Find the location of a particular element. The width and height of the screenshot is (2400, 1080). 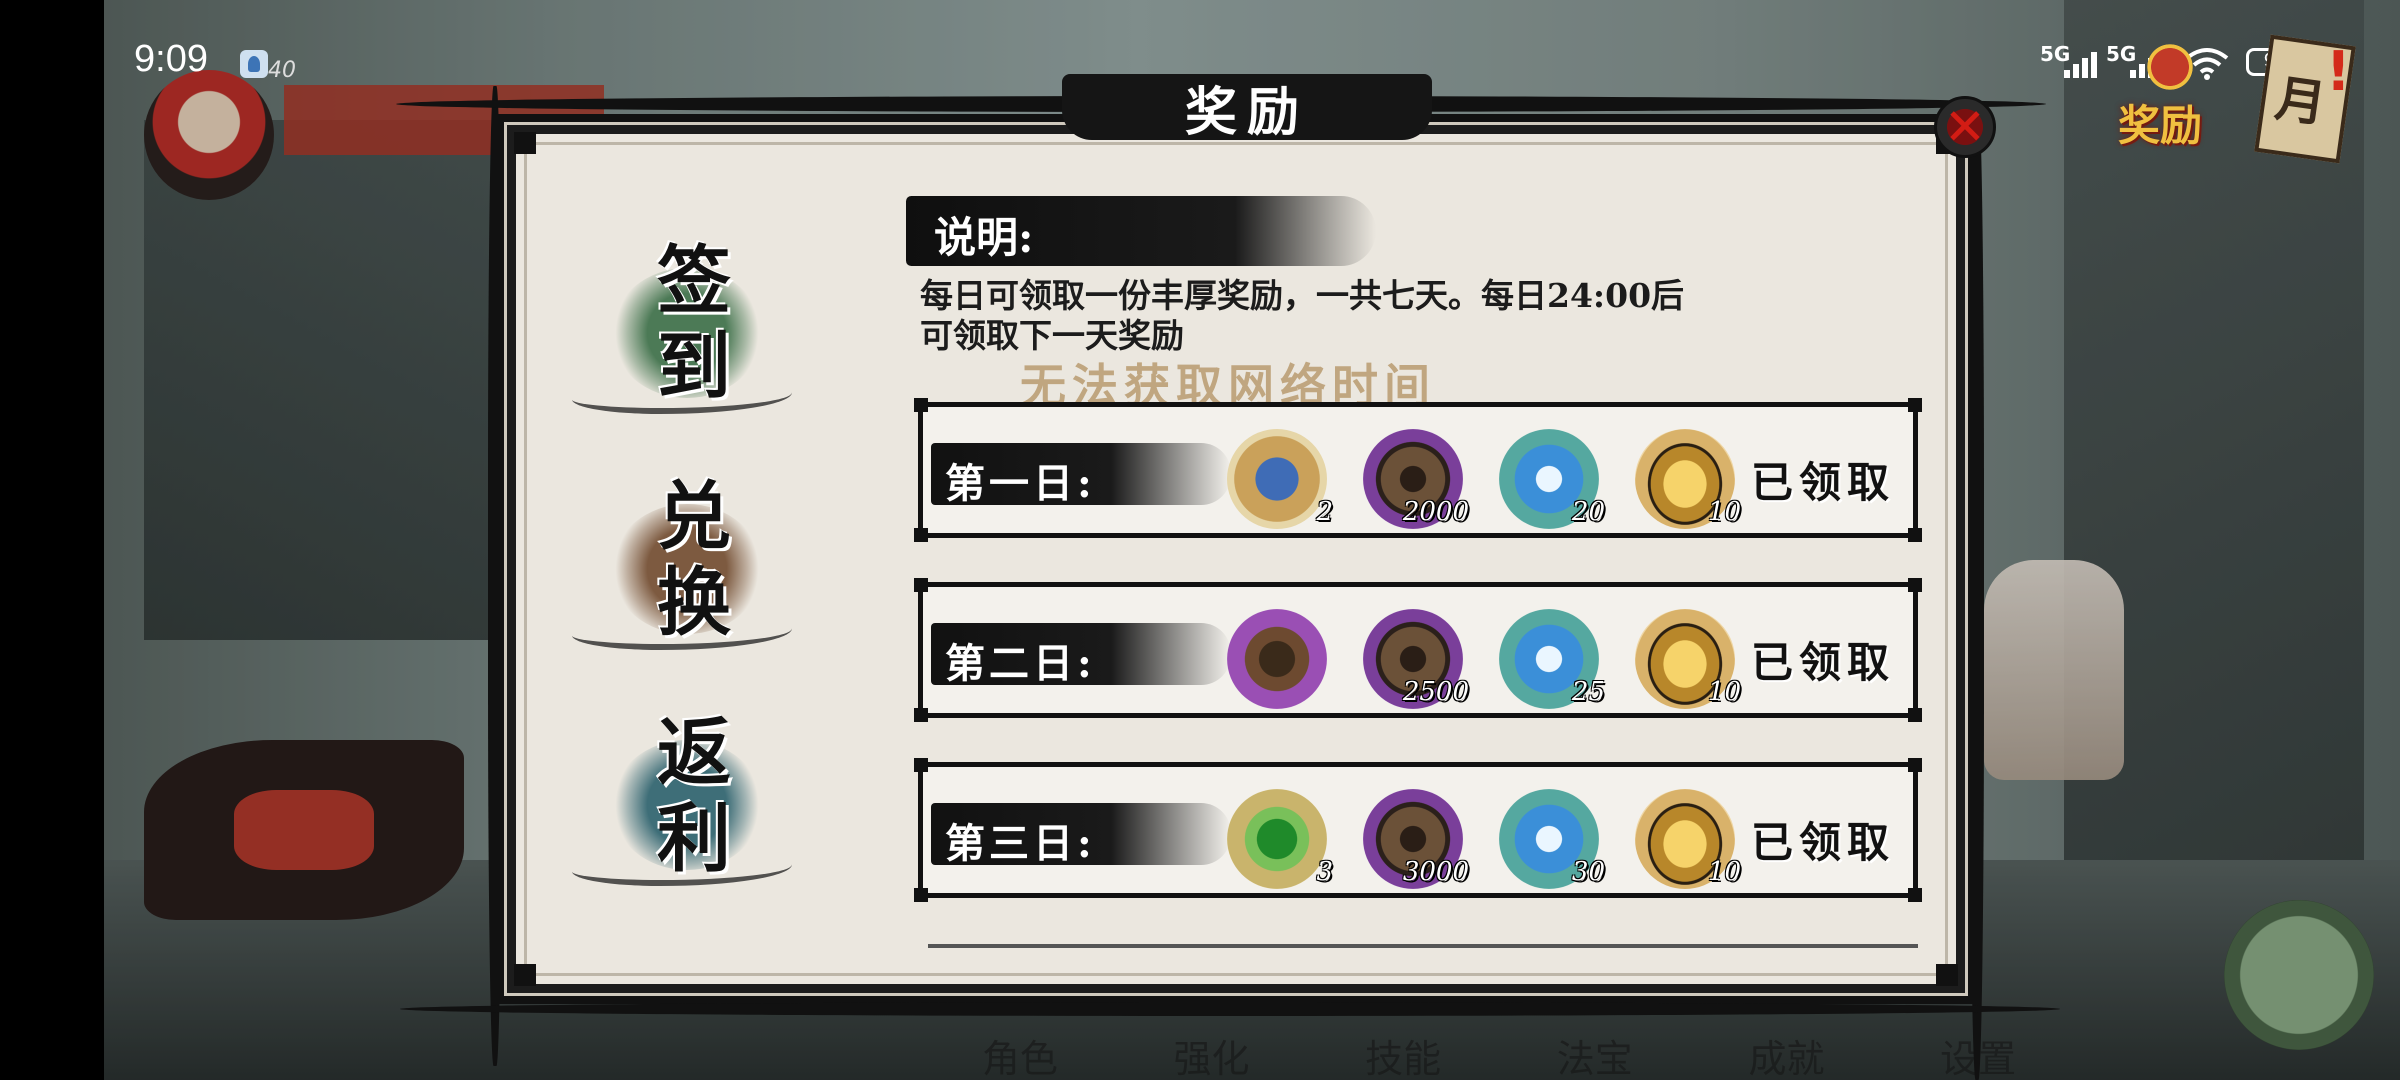

tab-rebate-label: 返 利 is located at coordinates (694, 796).